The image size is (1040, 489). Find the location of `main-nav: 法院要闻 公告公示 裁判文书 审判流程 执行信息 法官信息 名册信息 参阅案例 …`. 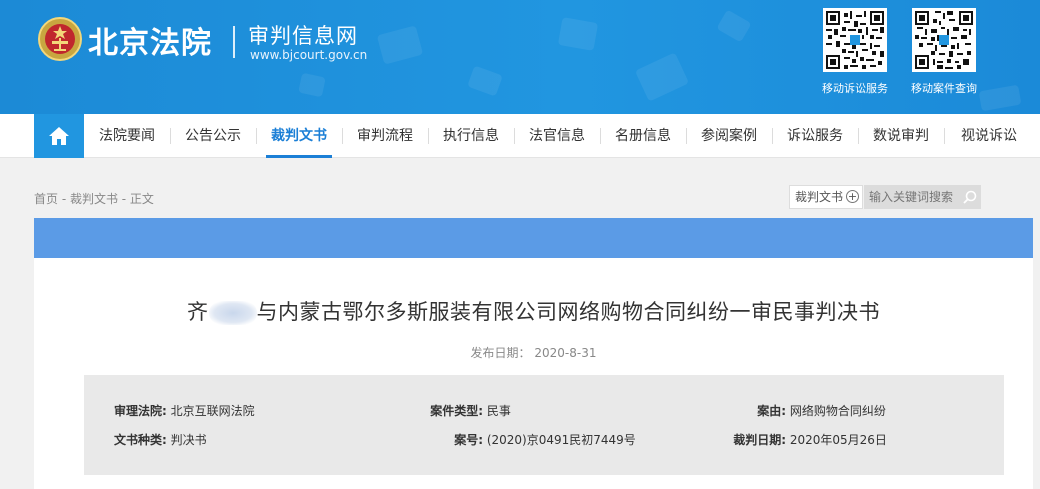

main-nav: 法院要闻 公告公示 裁判文书 审判流程 执行信息 法官信息 名册信息 参阅案例 … is located at coordinates (520, 136).